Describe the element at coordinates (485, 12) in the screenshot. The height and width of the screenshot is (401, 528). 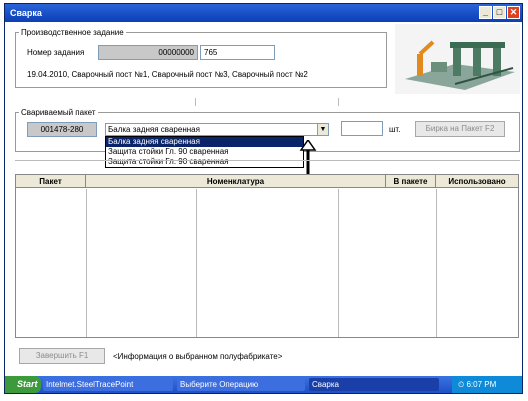
I see `minimize-button: _` at that location.